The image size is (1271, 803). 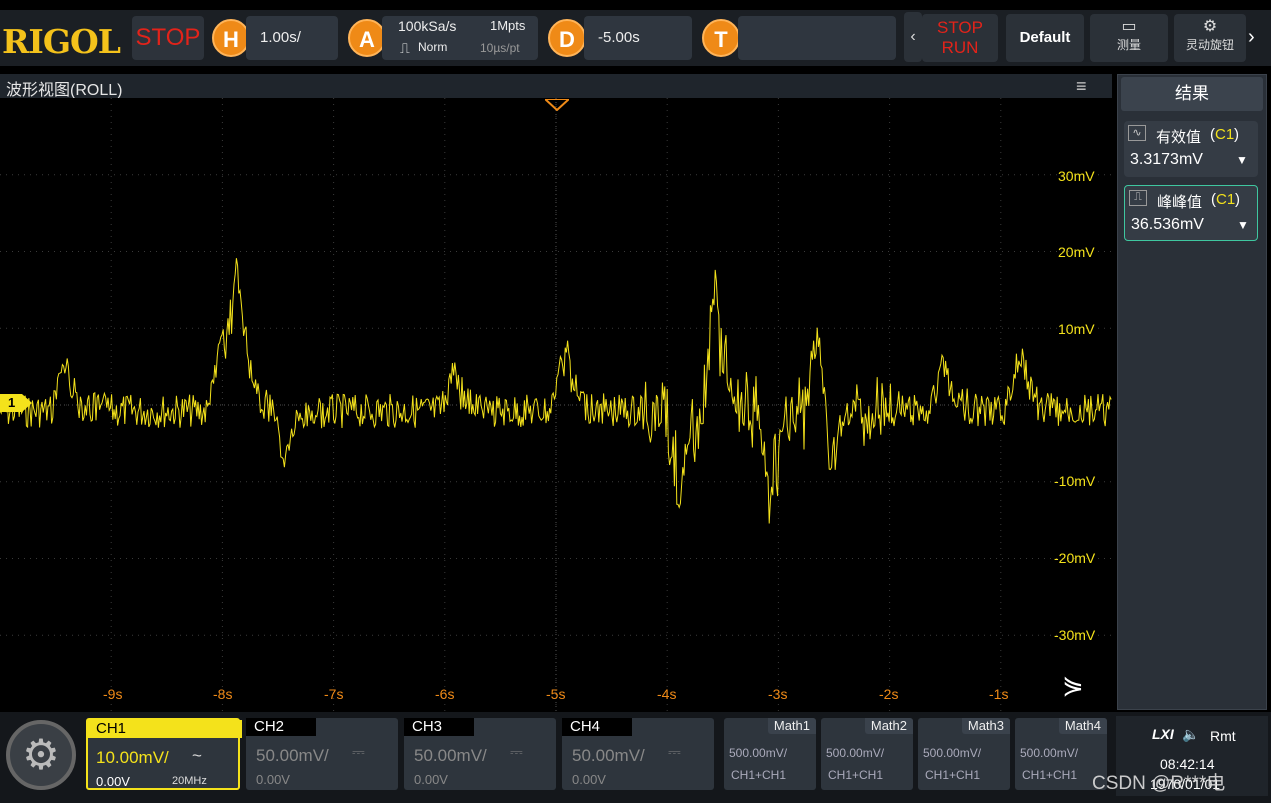 What do you see at coordinates (557, 107) in the screenshot?
I see `trigger-position-marker` at bounding box center [557, 107].